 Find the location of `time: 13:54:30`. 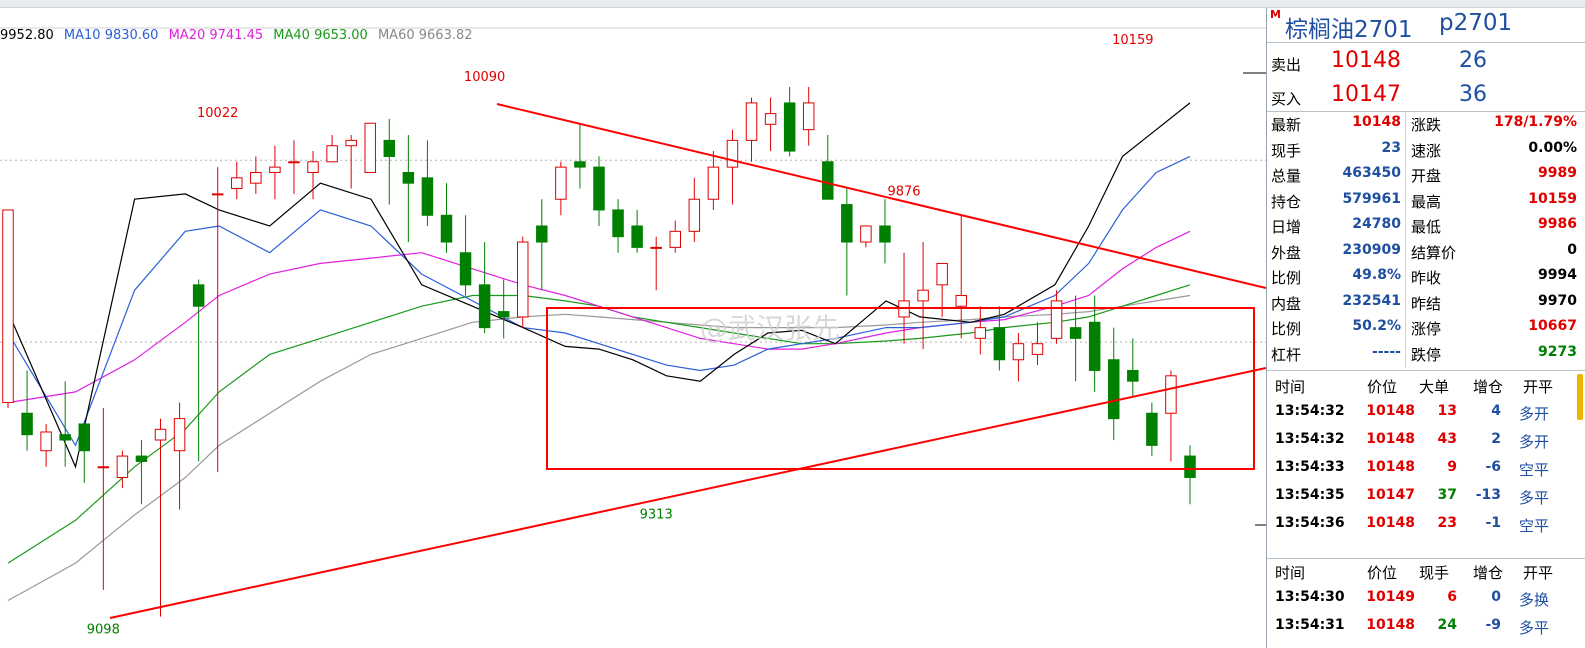

time: 13:54:30 is located at coordinates (1310, 597).